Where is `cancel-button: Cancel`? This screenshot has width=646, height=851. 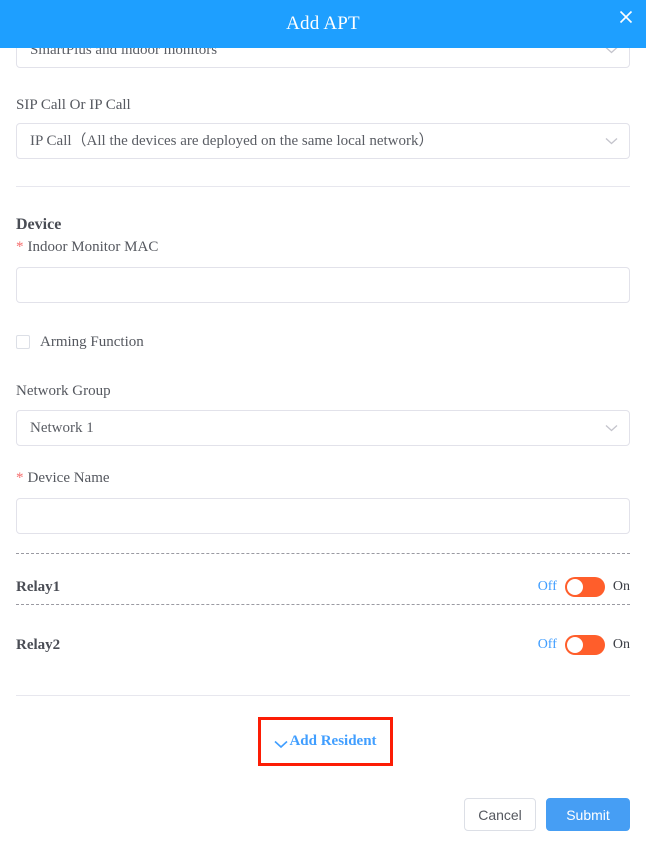
cancel-button: Cancel is located at coordinates (500, 814).